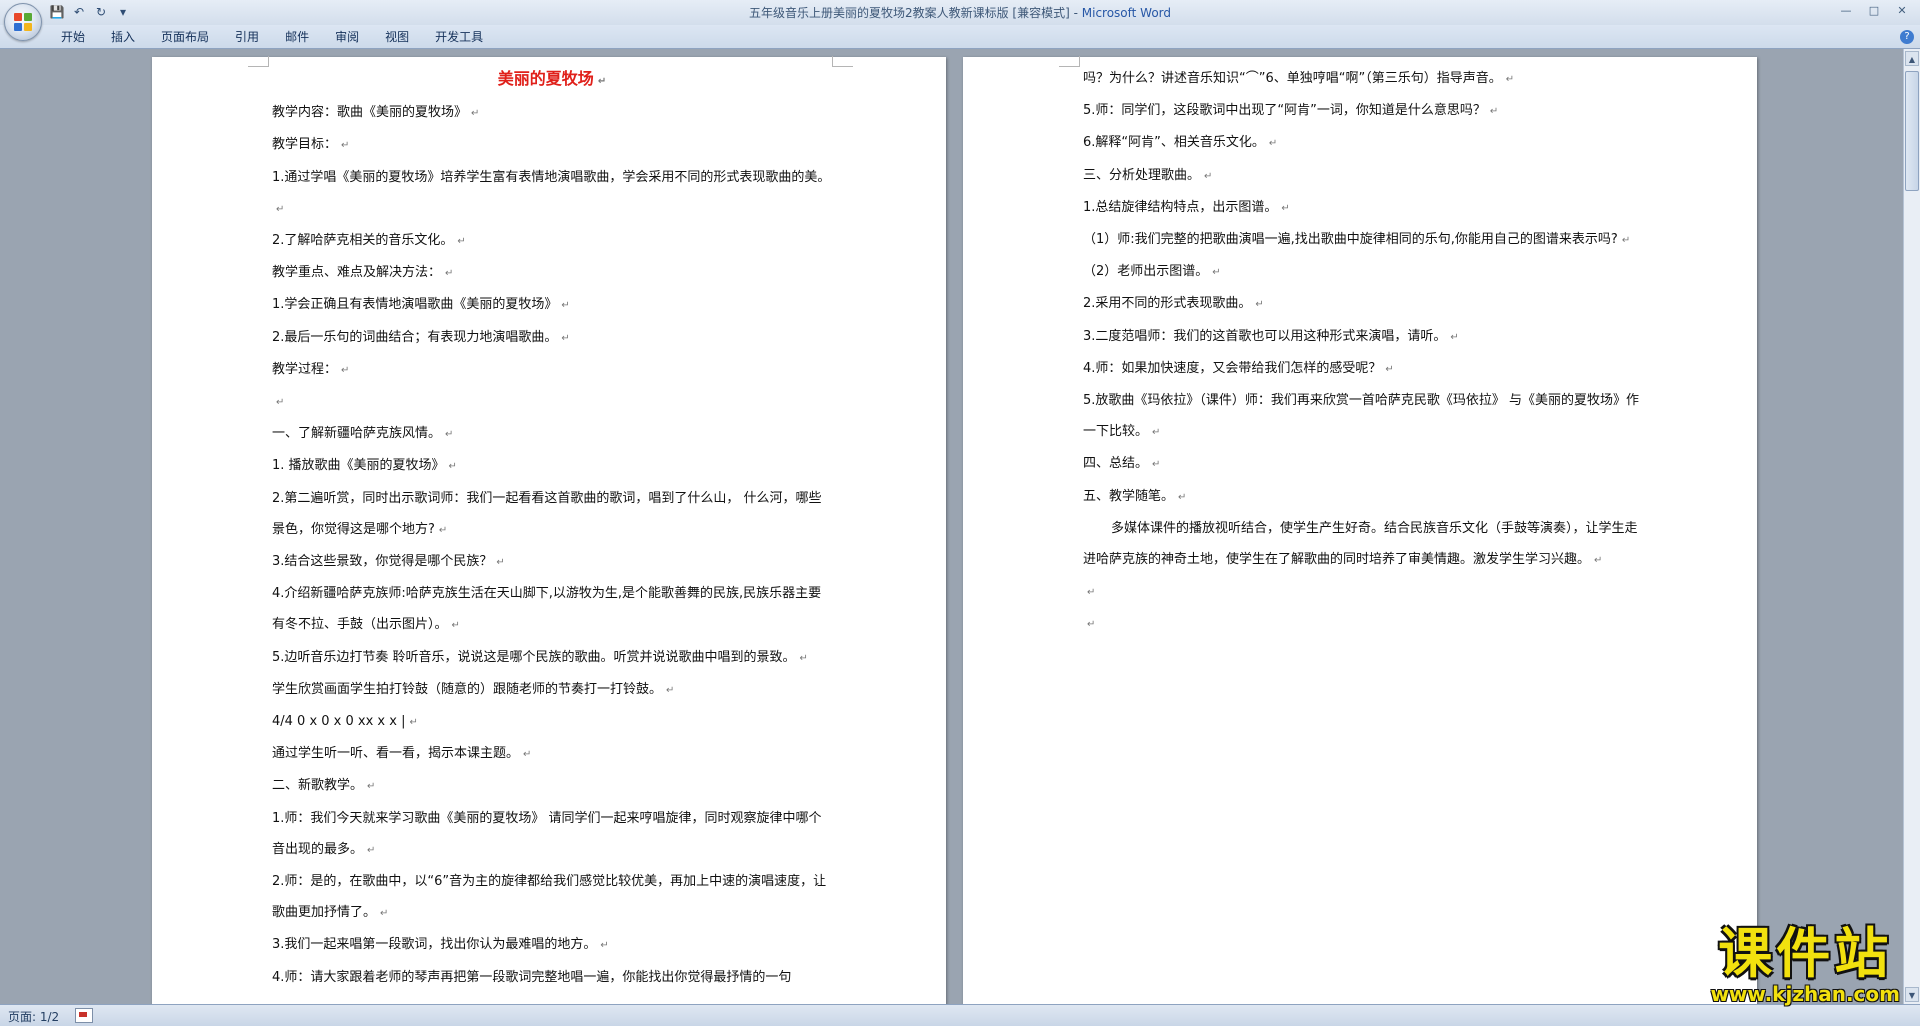 The width and height of the screenshot is (1920, 1026). What do you see at coordinates (1180, 143) in the screenshot?
I see `paragraph: 6.解释“阿肯”、相关音乐文化。 ↵` at bounding box center [1180, 143].